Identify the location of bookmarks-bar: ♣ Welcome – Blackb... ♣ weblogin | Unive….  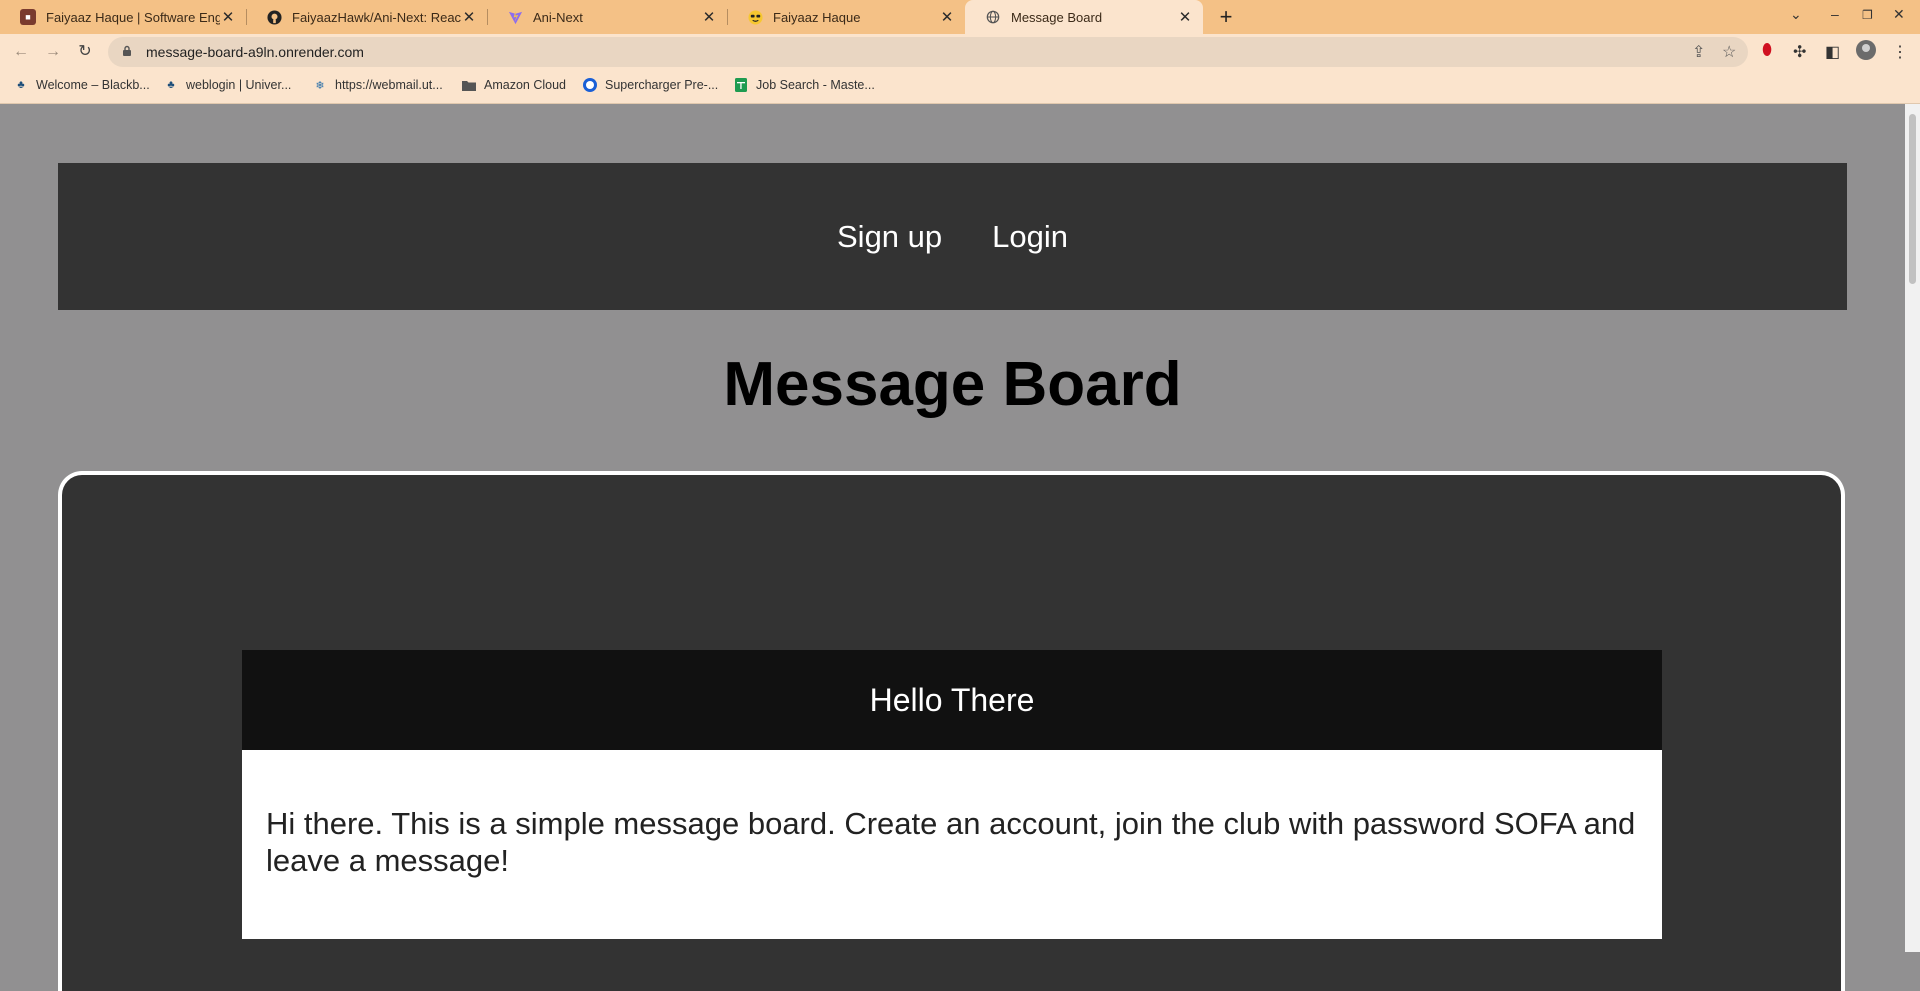
(960, 87).